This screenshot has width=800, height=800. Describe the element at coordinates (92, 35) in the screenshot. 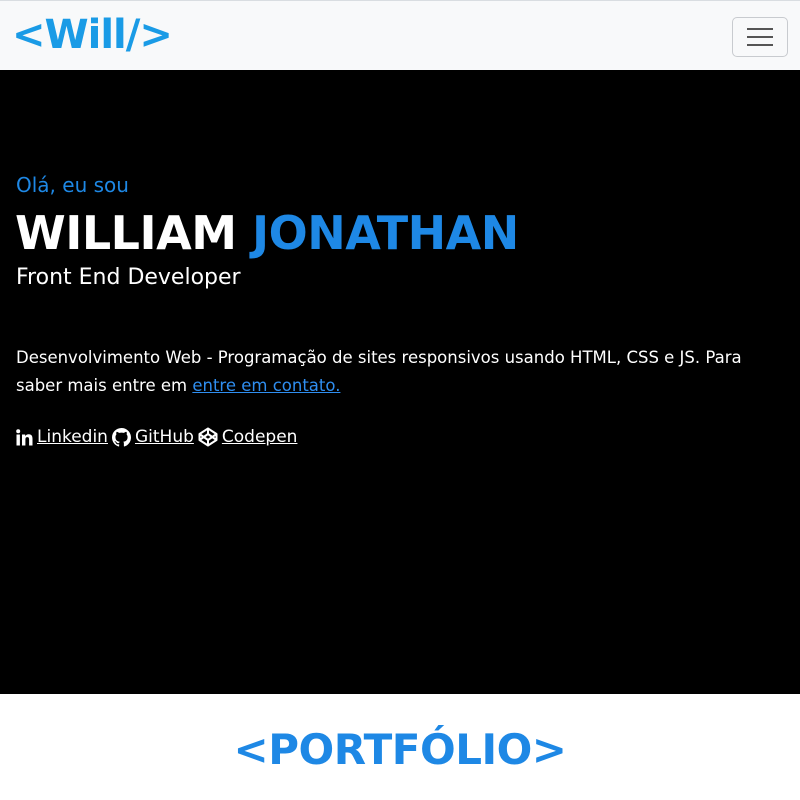

I see `brand-logo: <Will/>` at that location.